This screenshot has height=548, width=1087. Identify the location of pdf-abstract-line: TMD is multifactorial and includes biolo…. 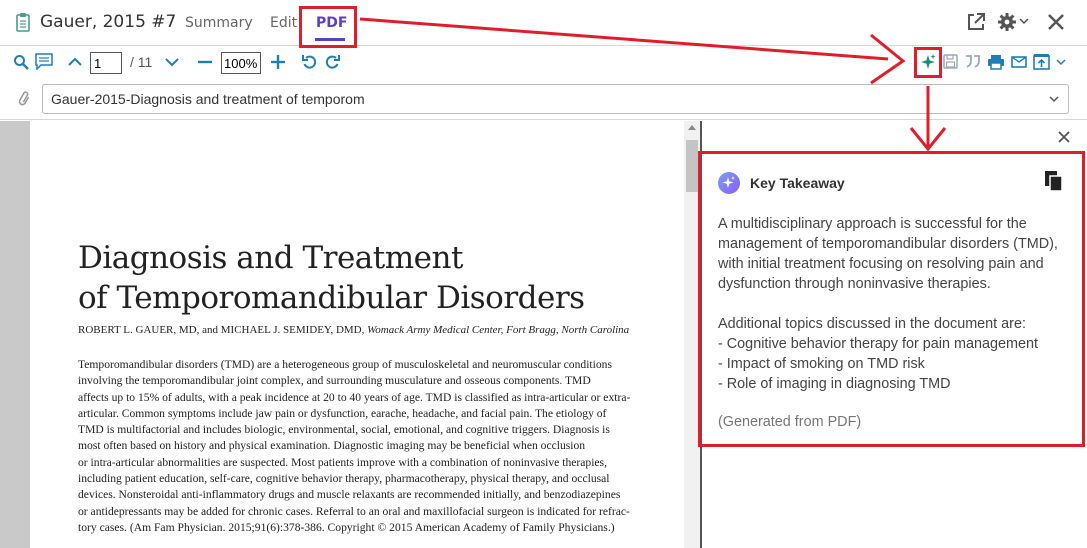
(344, 430).